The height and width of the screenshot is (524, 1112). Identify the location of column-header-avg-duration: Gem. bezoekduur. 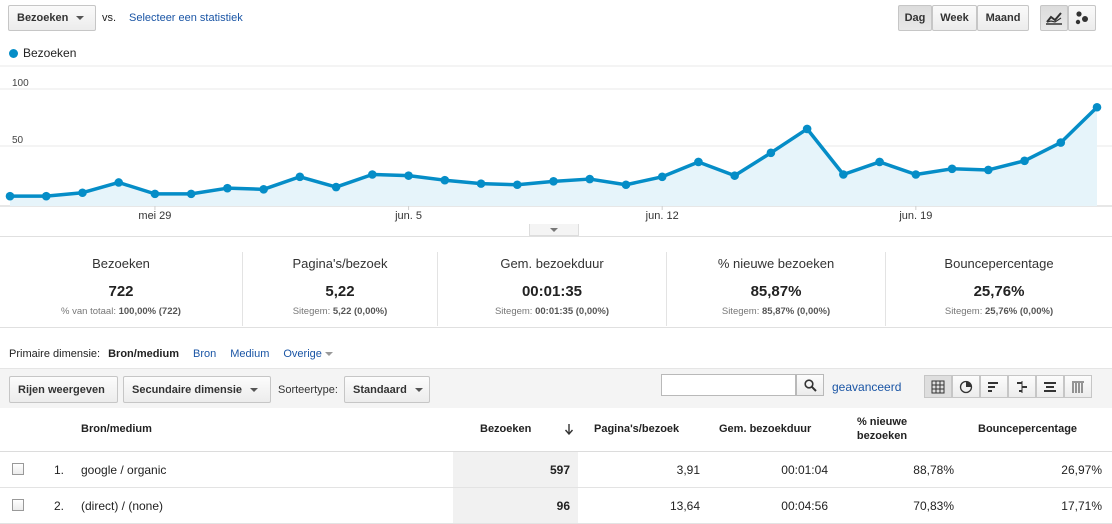
(765, 429).